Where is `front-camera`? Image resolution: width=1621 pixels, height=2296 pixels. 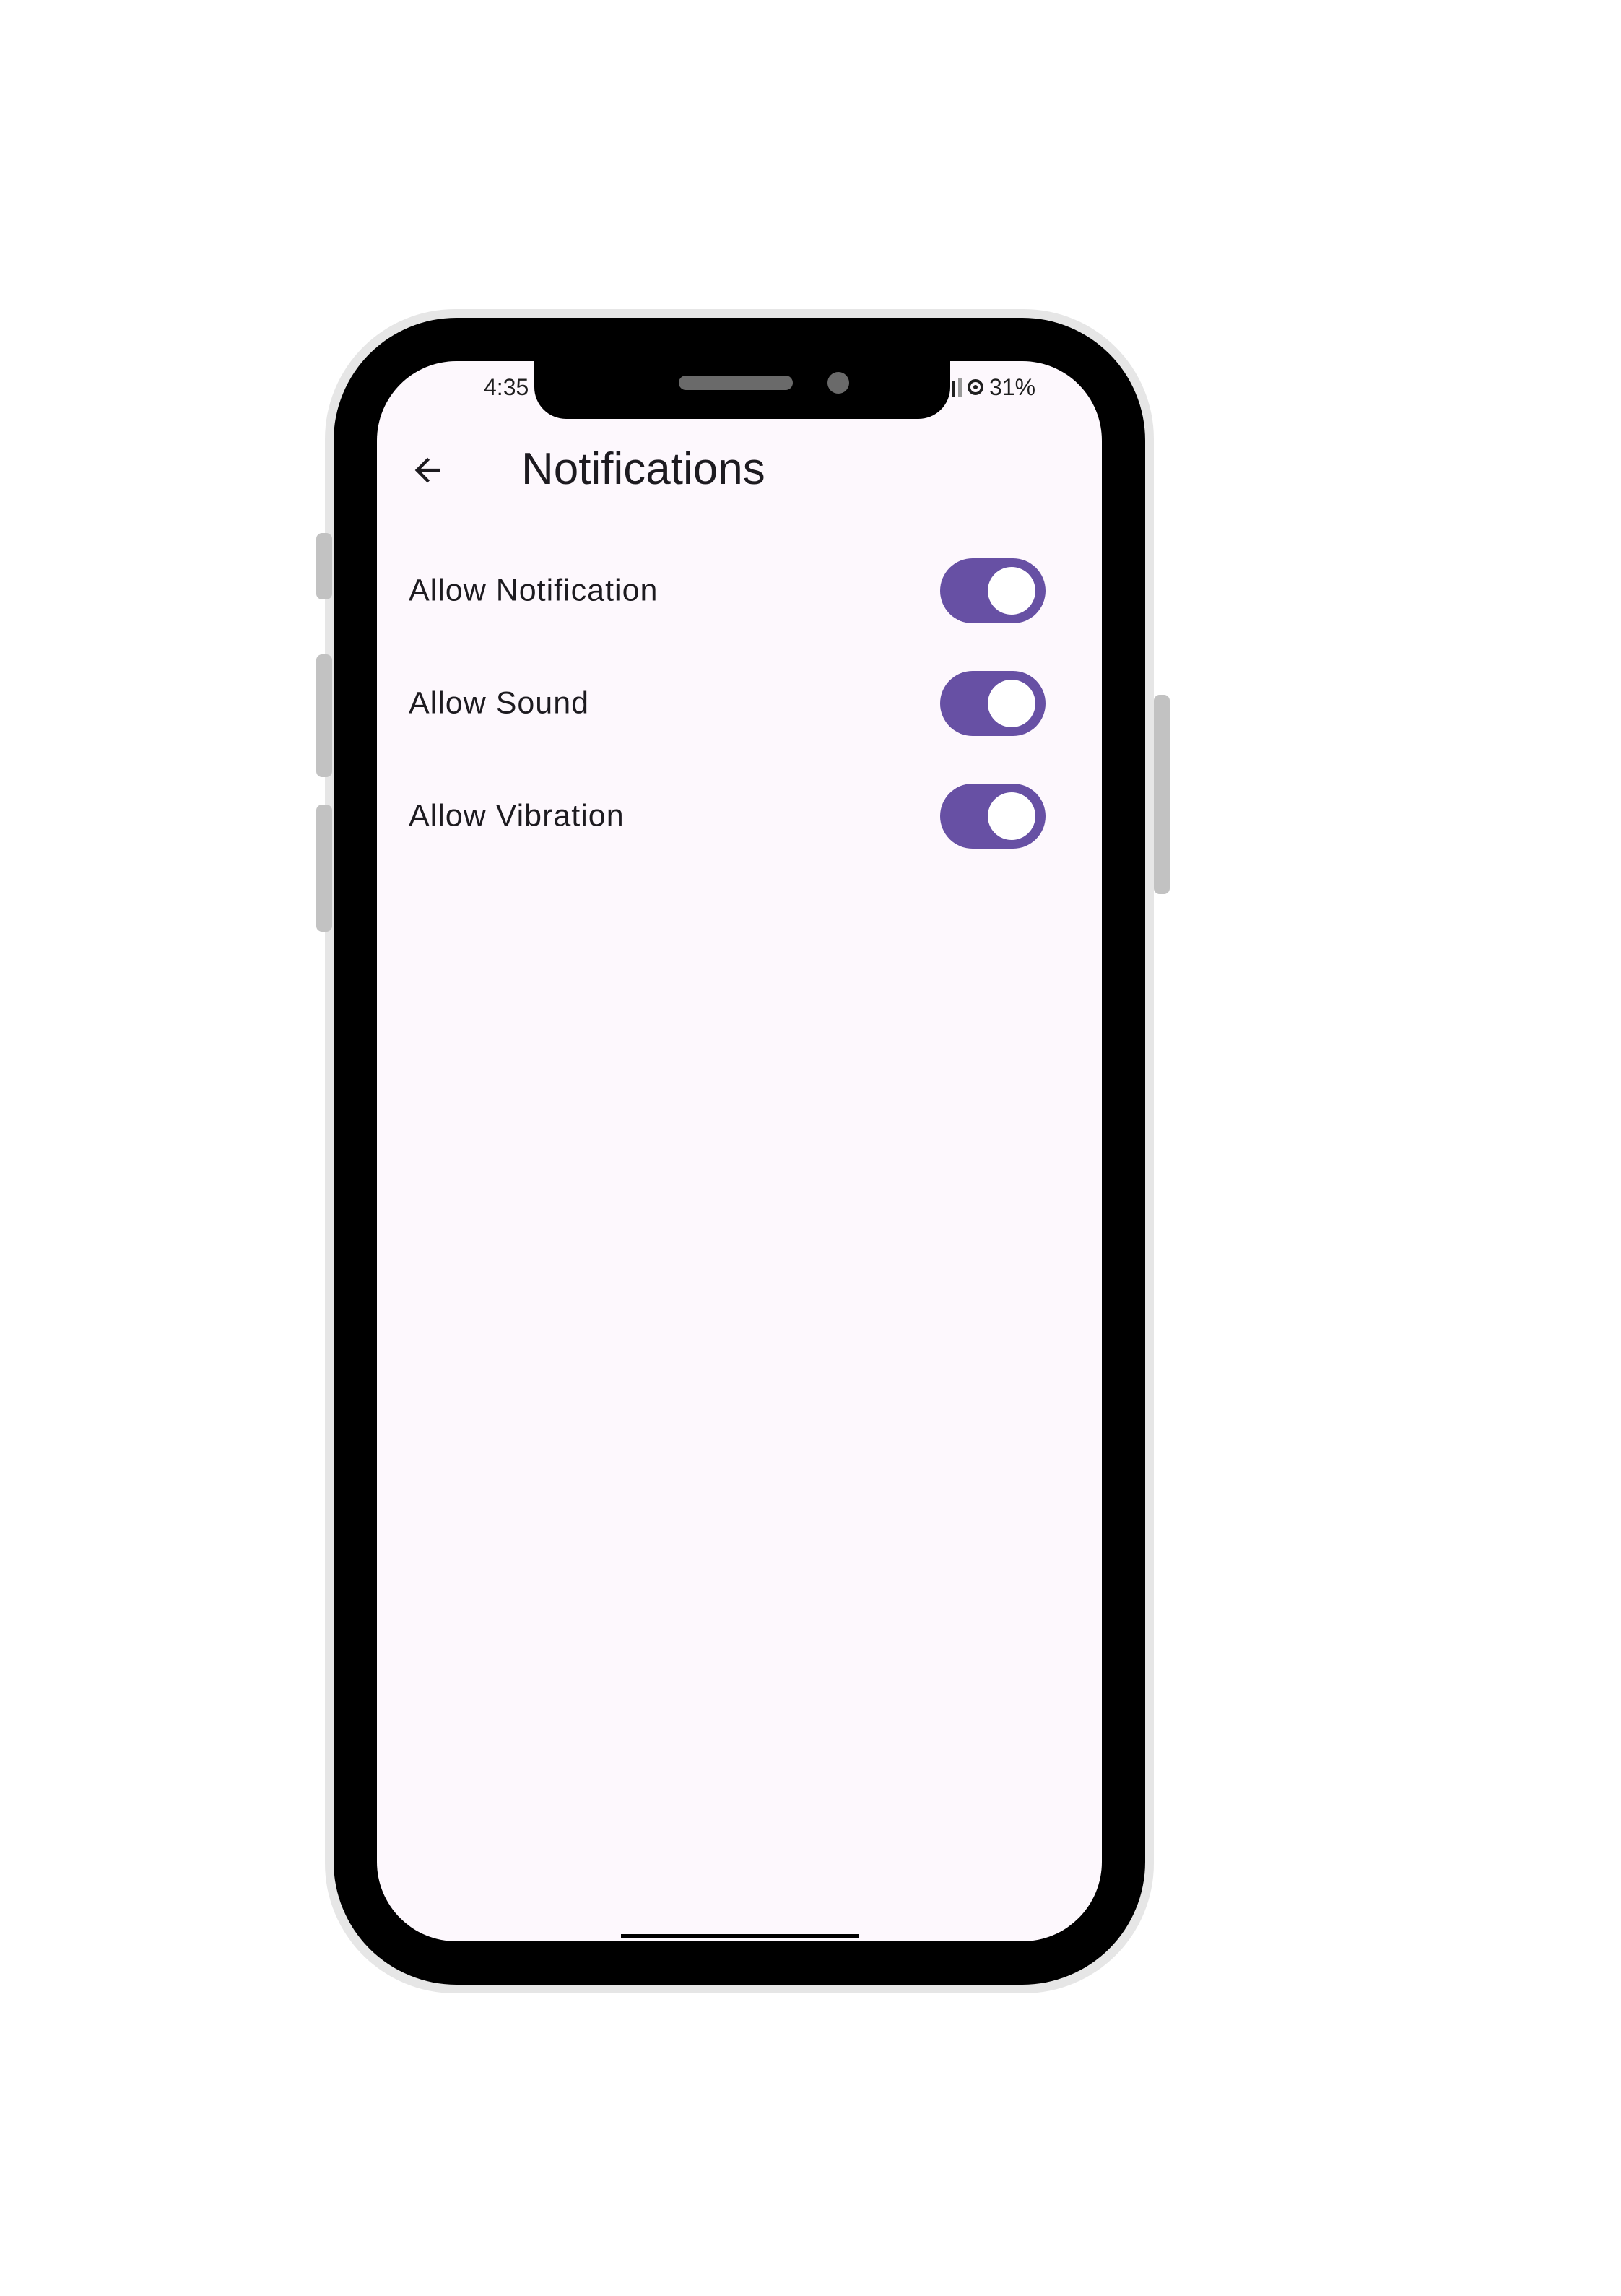
front-camera is located at coordinates (838, 383).